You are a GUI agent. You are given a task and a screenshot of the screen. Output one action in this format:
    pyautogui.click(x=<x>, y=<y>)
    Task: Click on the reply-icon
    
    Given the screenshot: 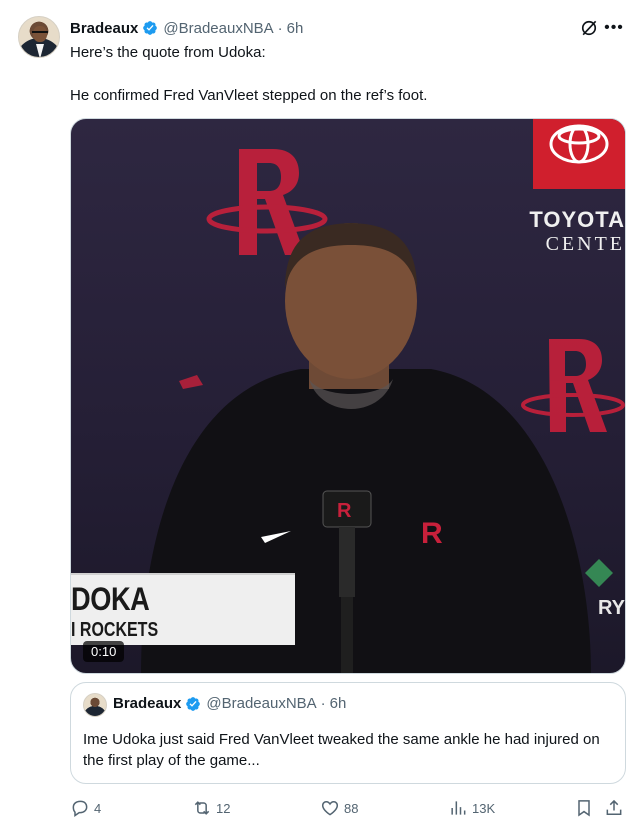 What is the action you would take?
    pyautogui.click(x=80, y=808)
    